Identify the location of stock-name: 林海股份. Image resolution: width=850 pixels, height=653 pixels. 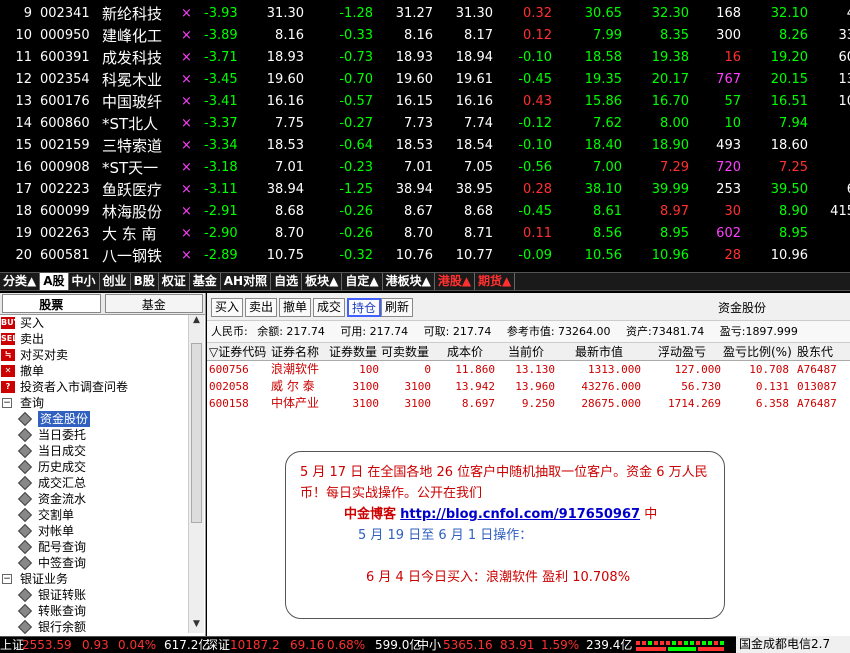
(132, 212).